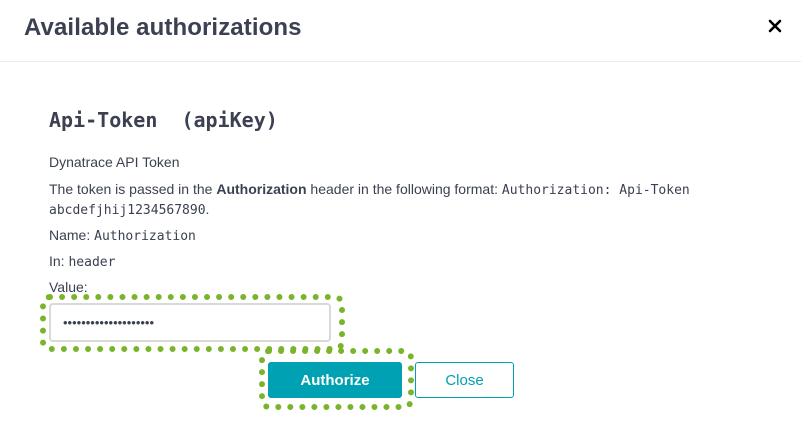 The width and height of the screenshot is (801, 447). What do you see at coordinates (775, 26) in the screenshot?
I see `close-icon` at bounding box center [775, 26].